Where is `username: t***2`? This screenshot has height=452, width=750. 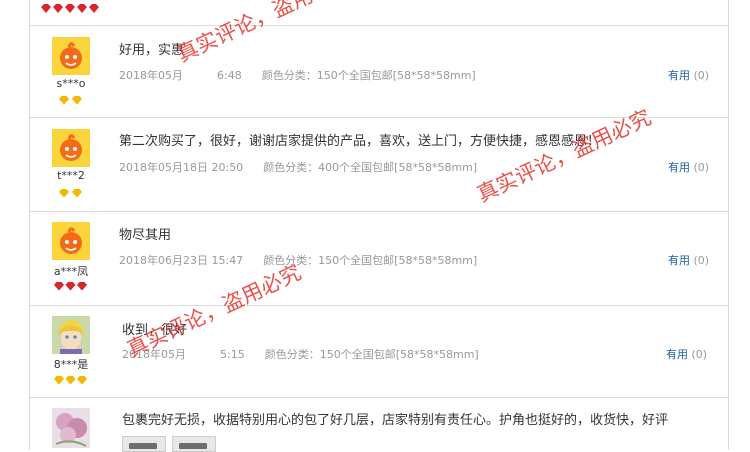 username: t***2 is located at coordinates (71, 175).